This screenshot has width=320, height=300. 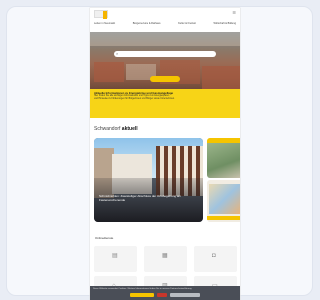 What do you see at coordinates (165, 60) in the screenshot?
I see `hero-image: ⌕` at bounding box center [165, 60].